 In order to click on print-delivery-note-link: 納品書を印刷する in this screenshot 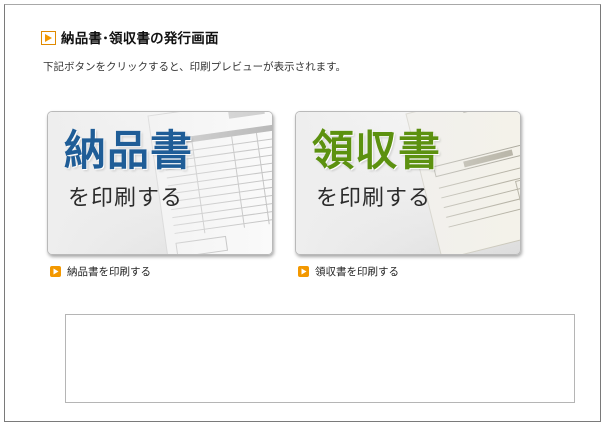, I will do `click(100, 271)`.